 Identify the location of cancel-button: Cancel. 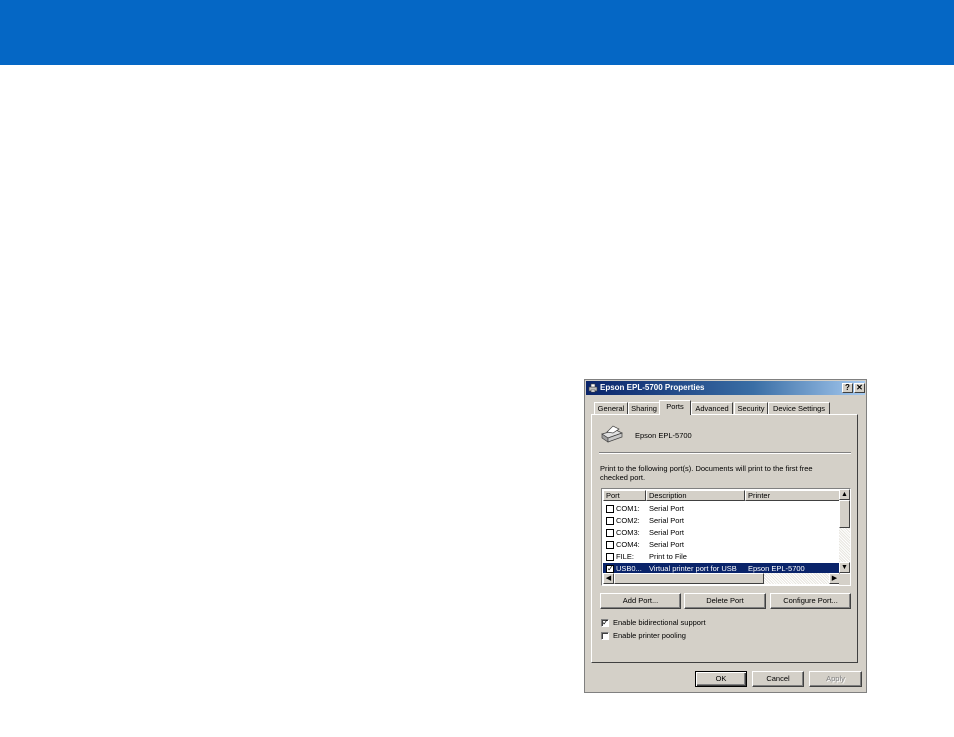
(778, 679).